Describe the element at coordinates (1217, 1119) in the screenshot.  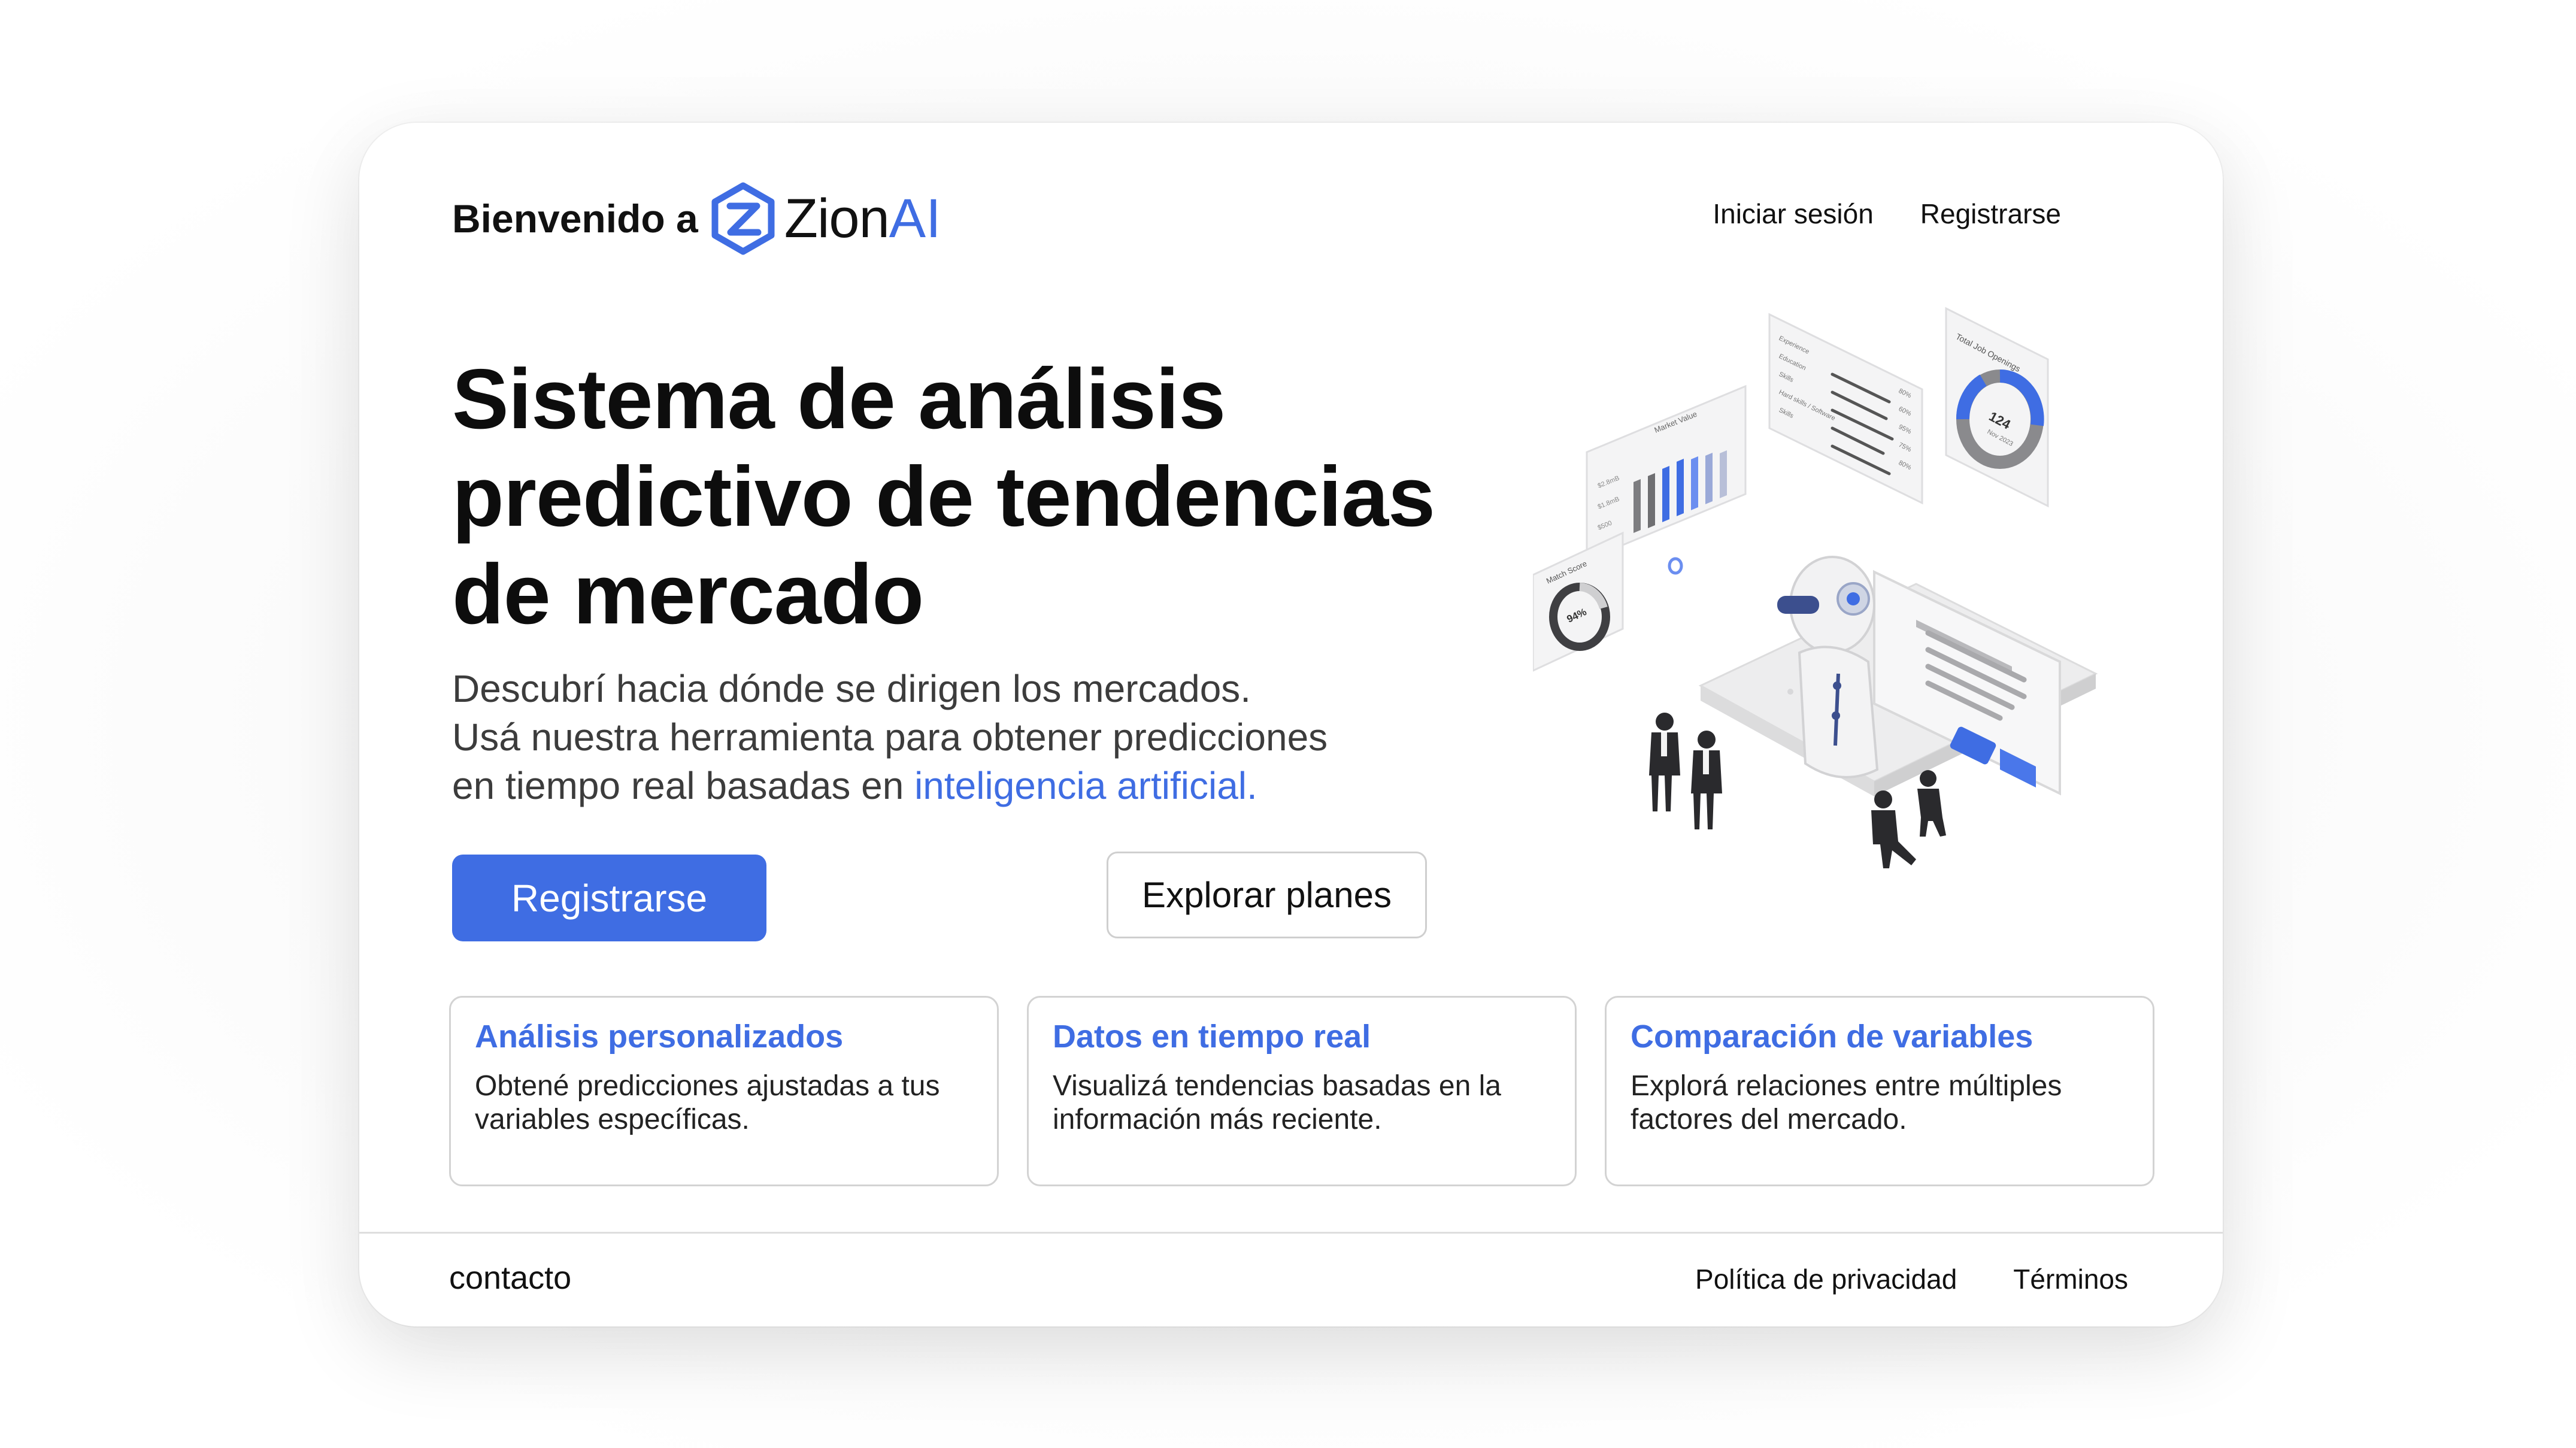
I see `feature-description-line: información más reciente.` at that location.